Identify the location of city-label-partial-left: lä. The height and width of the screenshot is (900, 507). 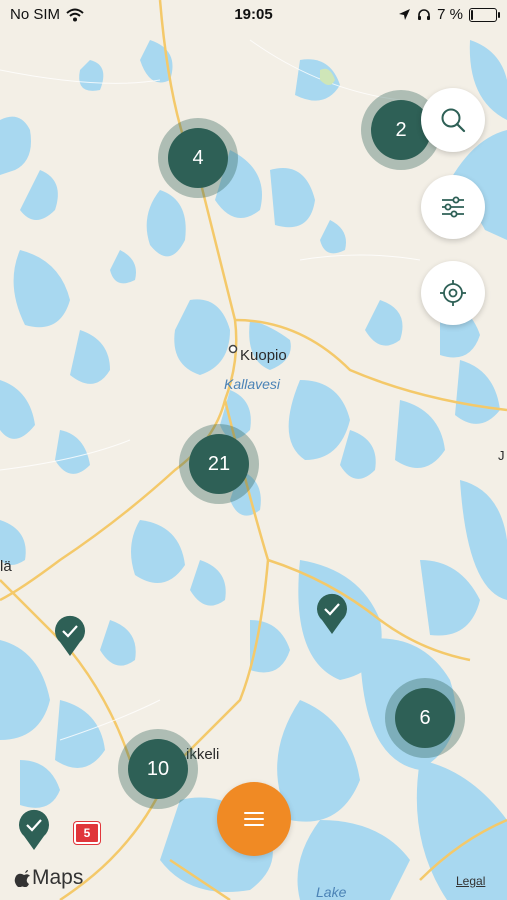
(6, 566).